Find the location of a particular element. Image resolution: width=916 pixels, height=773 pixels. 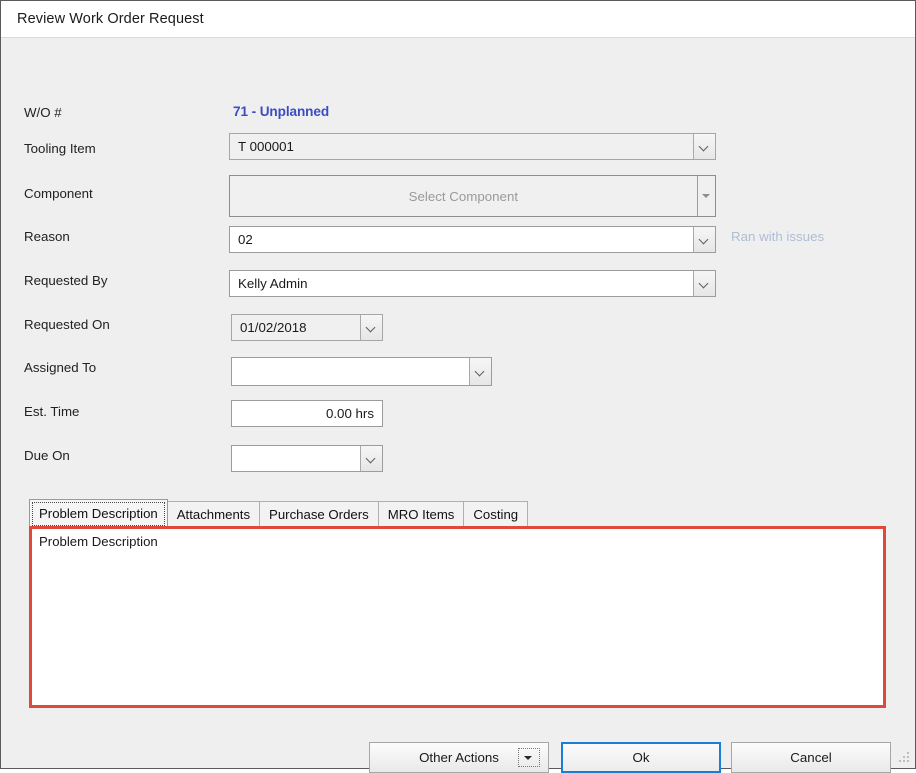

requested-by-value: Kelly Admin is located at coordinates (273, 283).